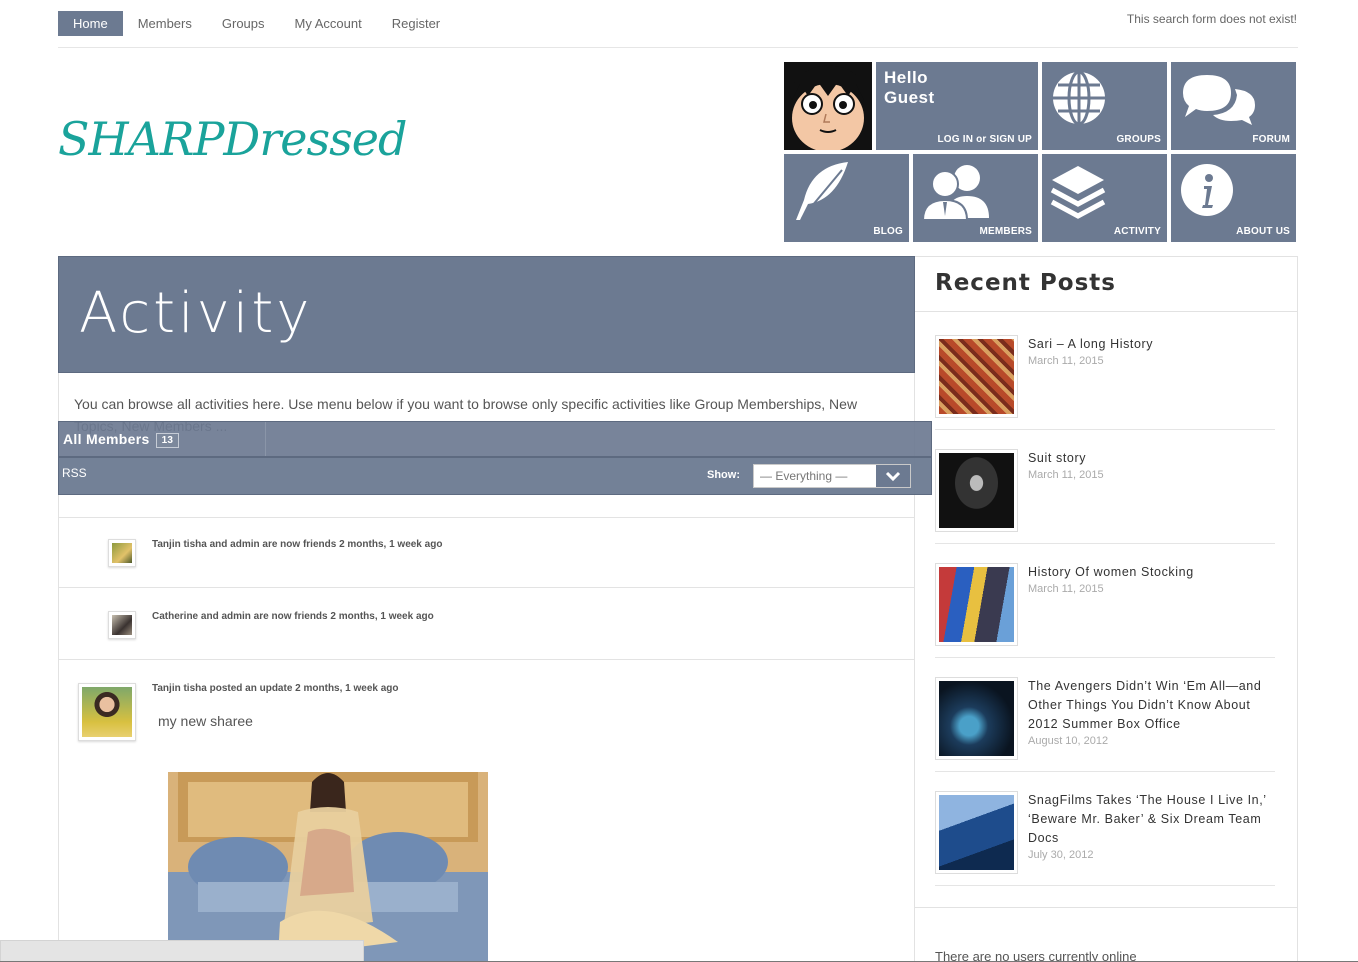 Image resolution: width=1358 pixels, height=962 pixels. Describe the element at coordinates (723, 475) in the screenshot. I see `show-label: Show:` at that location.